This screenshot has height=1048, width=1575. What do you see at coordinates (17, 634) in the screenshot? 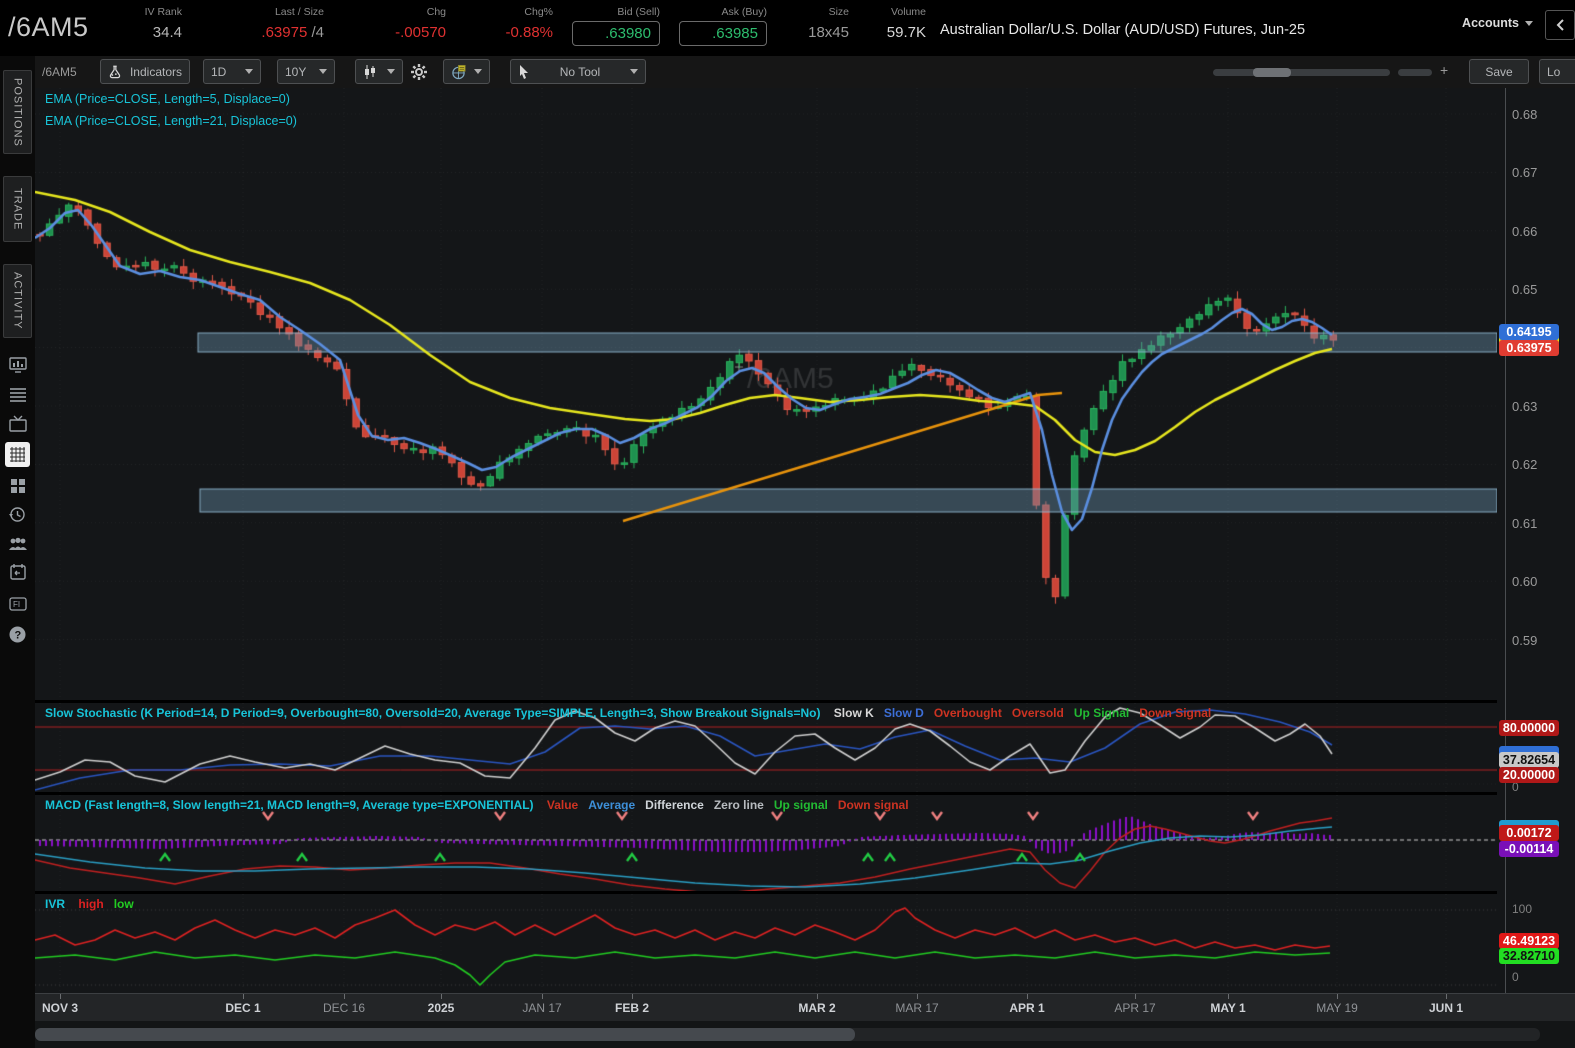
I see `help-button: ?` at bounding box center [17, 634].